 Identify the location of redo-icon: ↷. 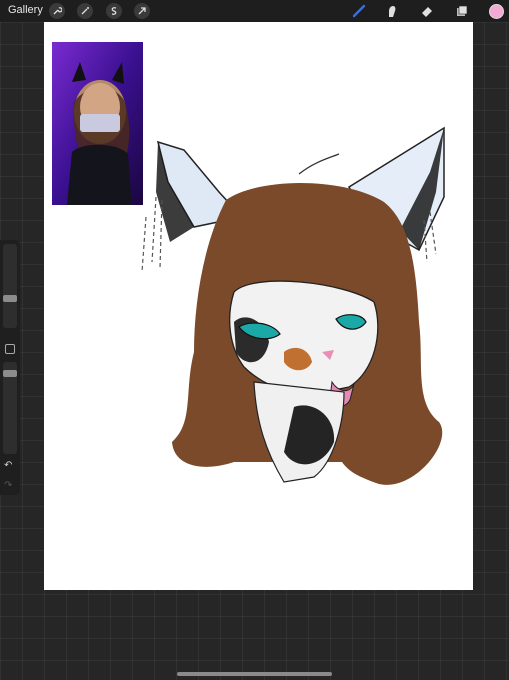
(8, 485).